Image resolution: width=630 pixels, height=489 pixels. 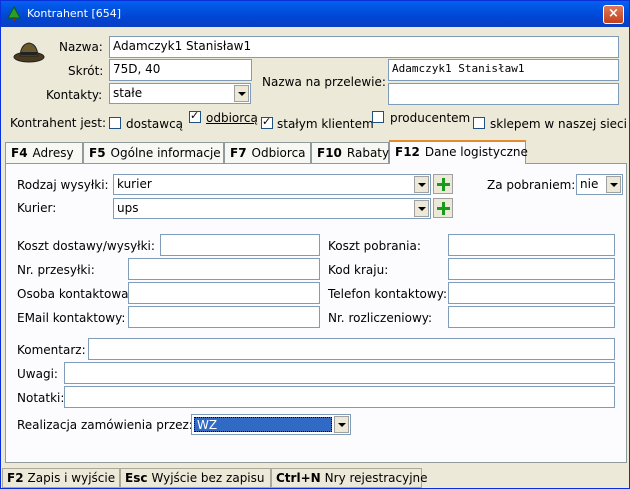 What do you see at coordinates (232, 118) in the screenshot?
I see `odbiorca-label: odbiorcą` at bounding box center [232, 118].